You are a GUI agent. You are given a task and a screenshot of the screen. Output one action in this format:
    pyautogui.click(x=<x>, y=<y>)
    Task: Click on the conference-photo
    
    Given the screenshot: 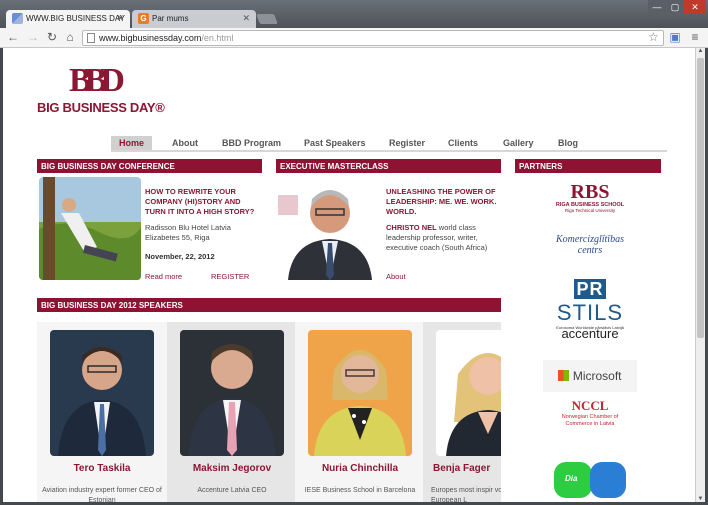 What is the action you would take?
    pyautogui.click(x=90, y=228)
    